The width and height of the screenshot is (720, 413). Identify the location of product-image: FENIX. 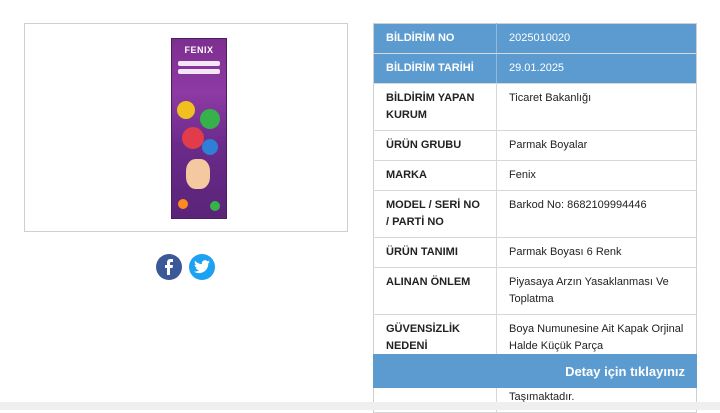
(199, 128).